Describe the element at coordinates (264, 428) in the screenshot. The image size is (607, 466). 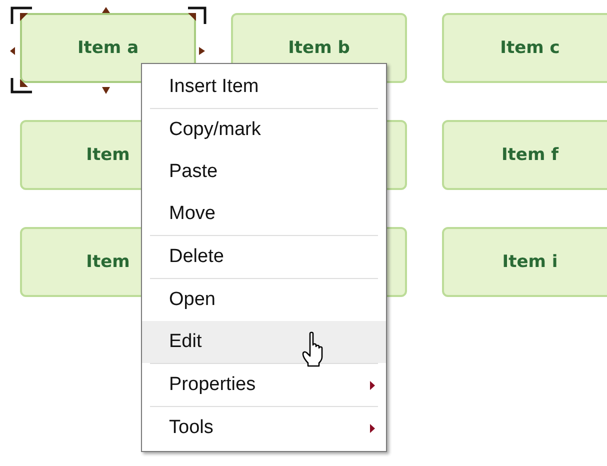
I see `menu-item: Tools` at that location.